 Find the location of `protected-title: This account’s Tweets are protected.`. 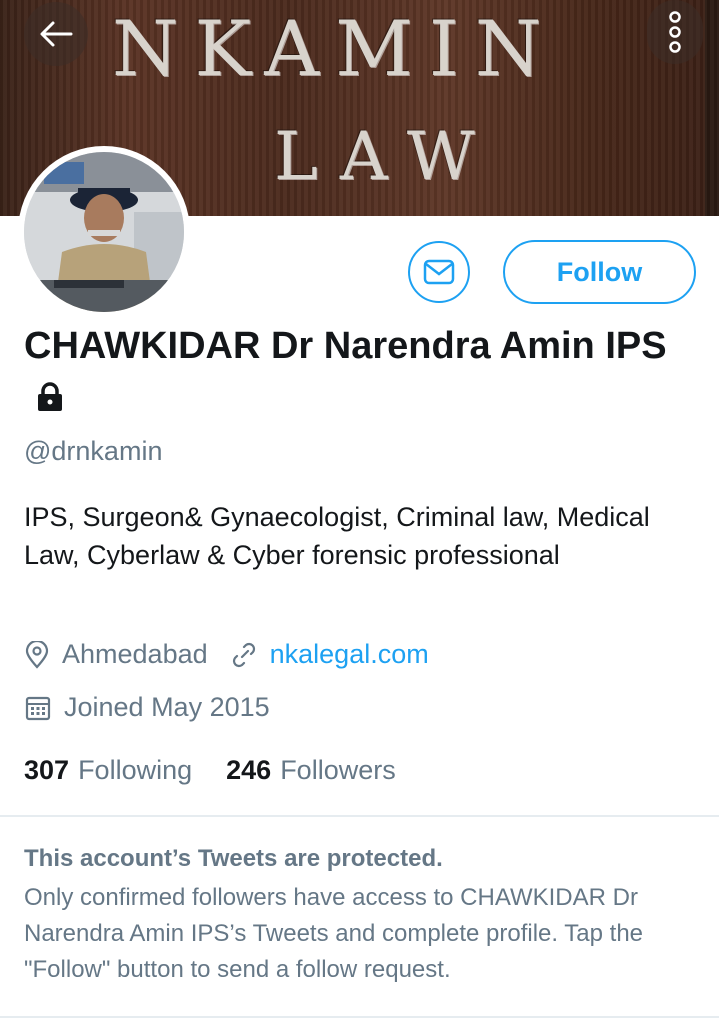

protected-title: This account’s Tweets are protected. is located at coordinates (233, 858).